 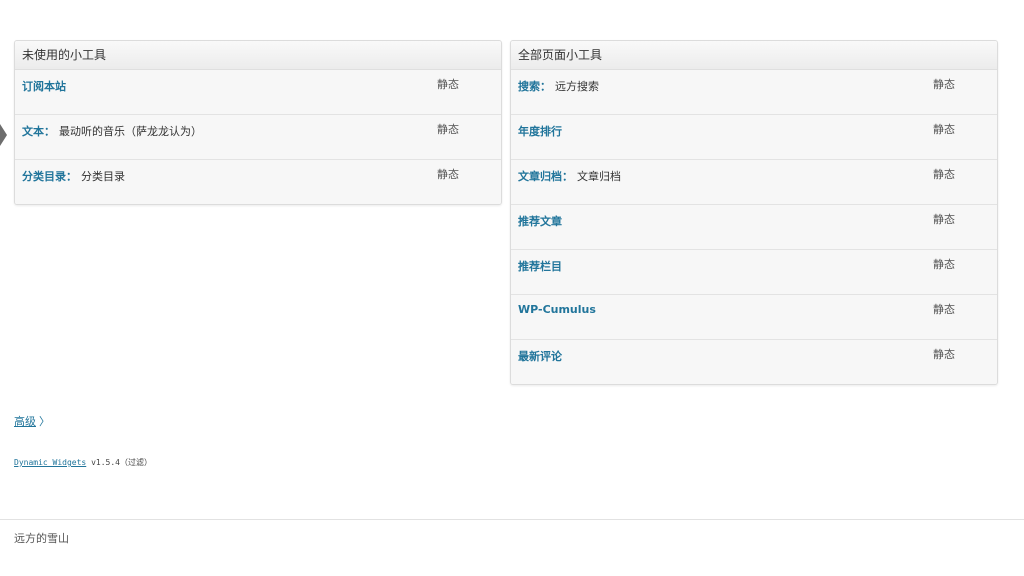 I want to click on widget-row: 最新评论 静态, so click(x=754, y=362).